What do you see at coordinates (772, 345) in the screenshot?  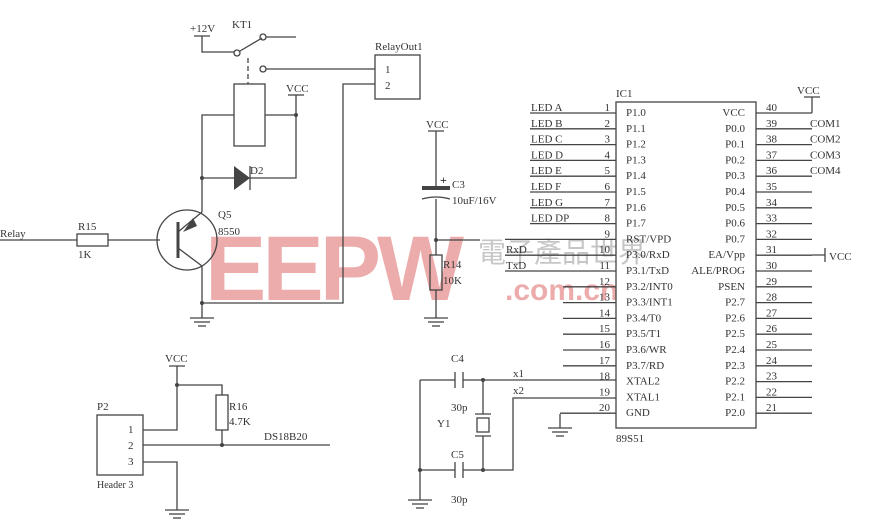 I see `pin-number-25: 25` at bounding box center [772, 345].